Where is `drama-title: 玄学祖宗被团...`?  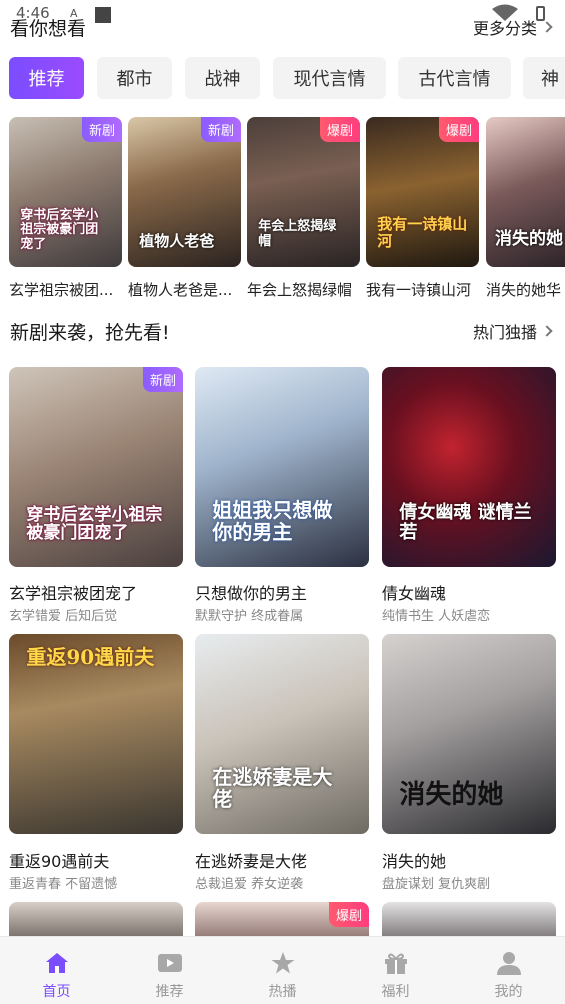
drama-title: 玄学祖宗被团... is located at coordinates (65, 289).